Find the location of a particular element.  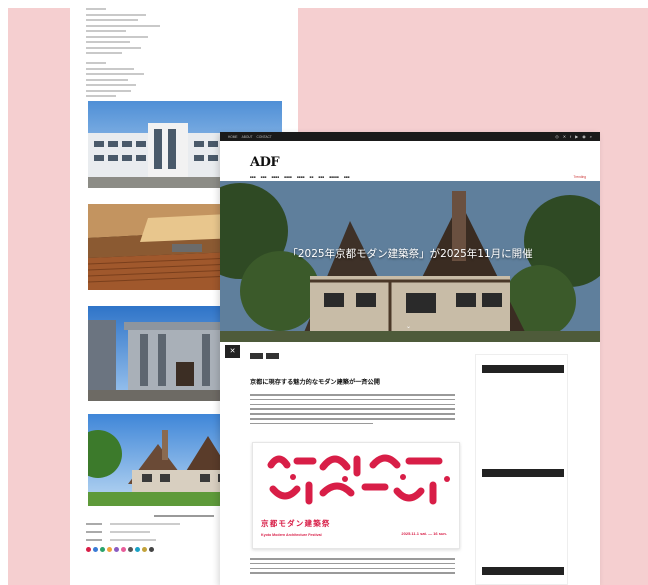

nav-item: ■■ is located at coordinates (312, 177).